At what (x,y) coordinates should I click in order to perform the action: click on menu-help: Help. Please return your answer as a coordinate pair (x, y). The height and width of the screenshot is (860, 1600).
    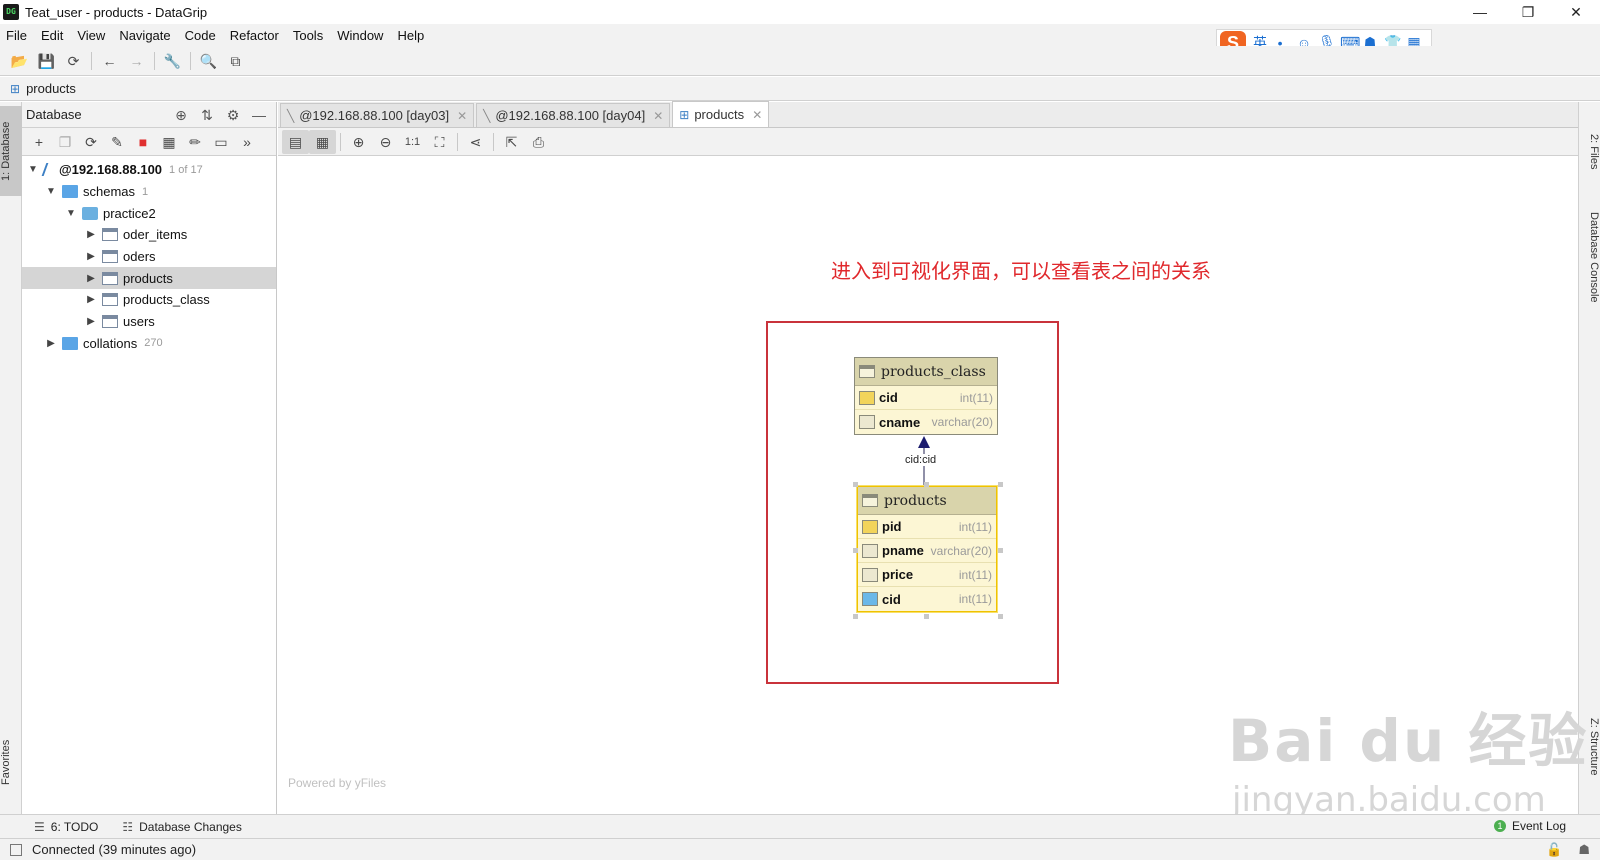
    Looking at the image, I should click on (410, 35).